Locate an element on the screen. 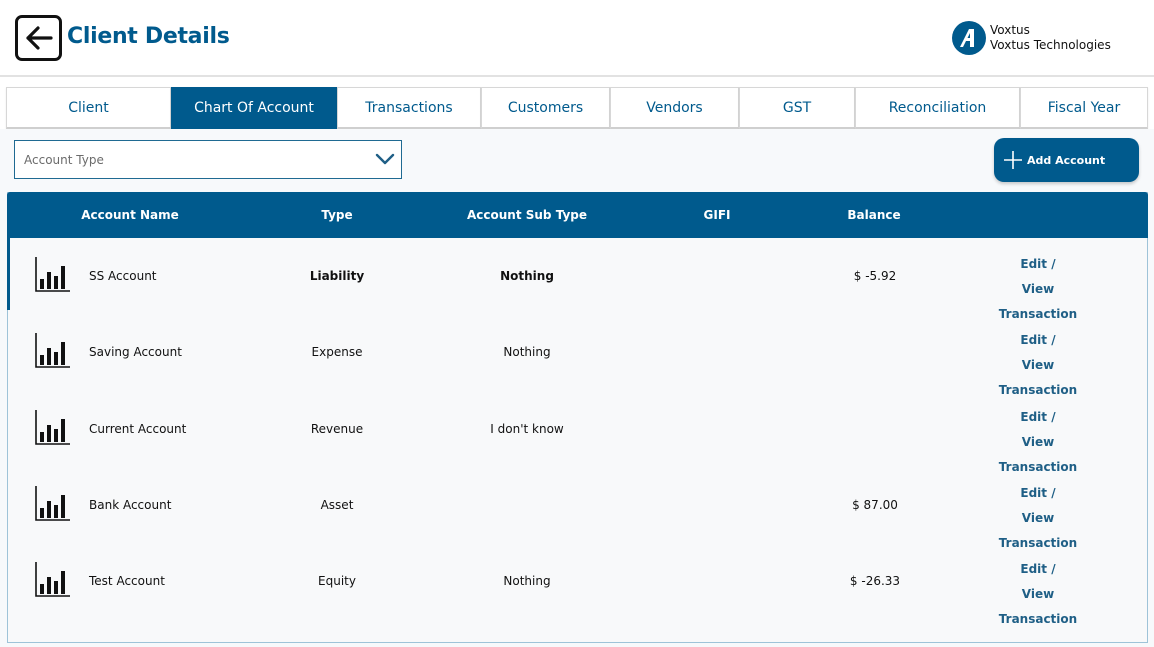  account-name: Test Account is located at coordinates (127, 581).